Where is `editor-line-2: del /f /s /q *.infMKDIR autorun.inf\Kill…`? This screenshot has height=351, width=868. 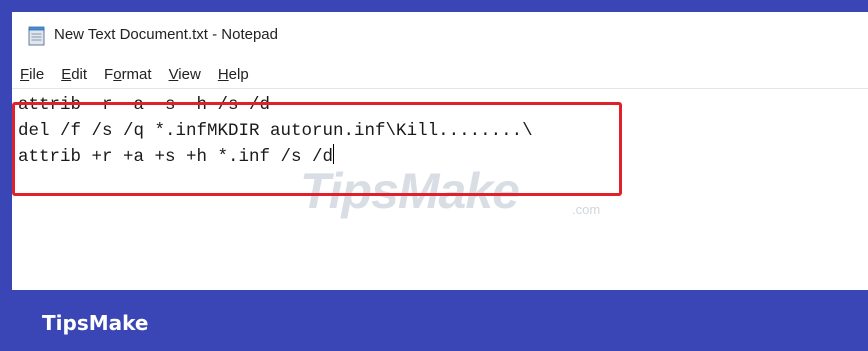 editor-line-2: del /f /s /q *.infMKDIR autorun.inf\Kill… is located at coordinates (275, 130).